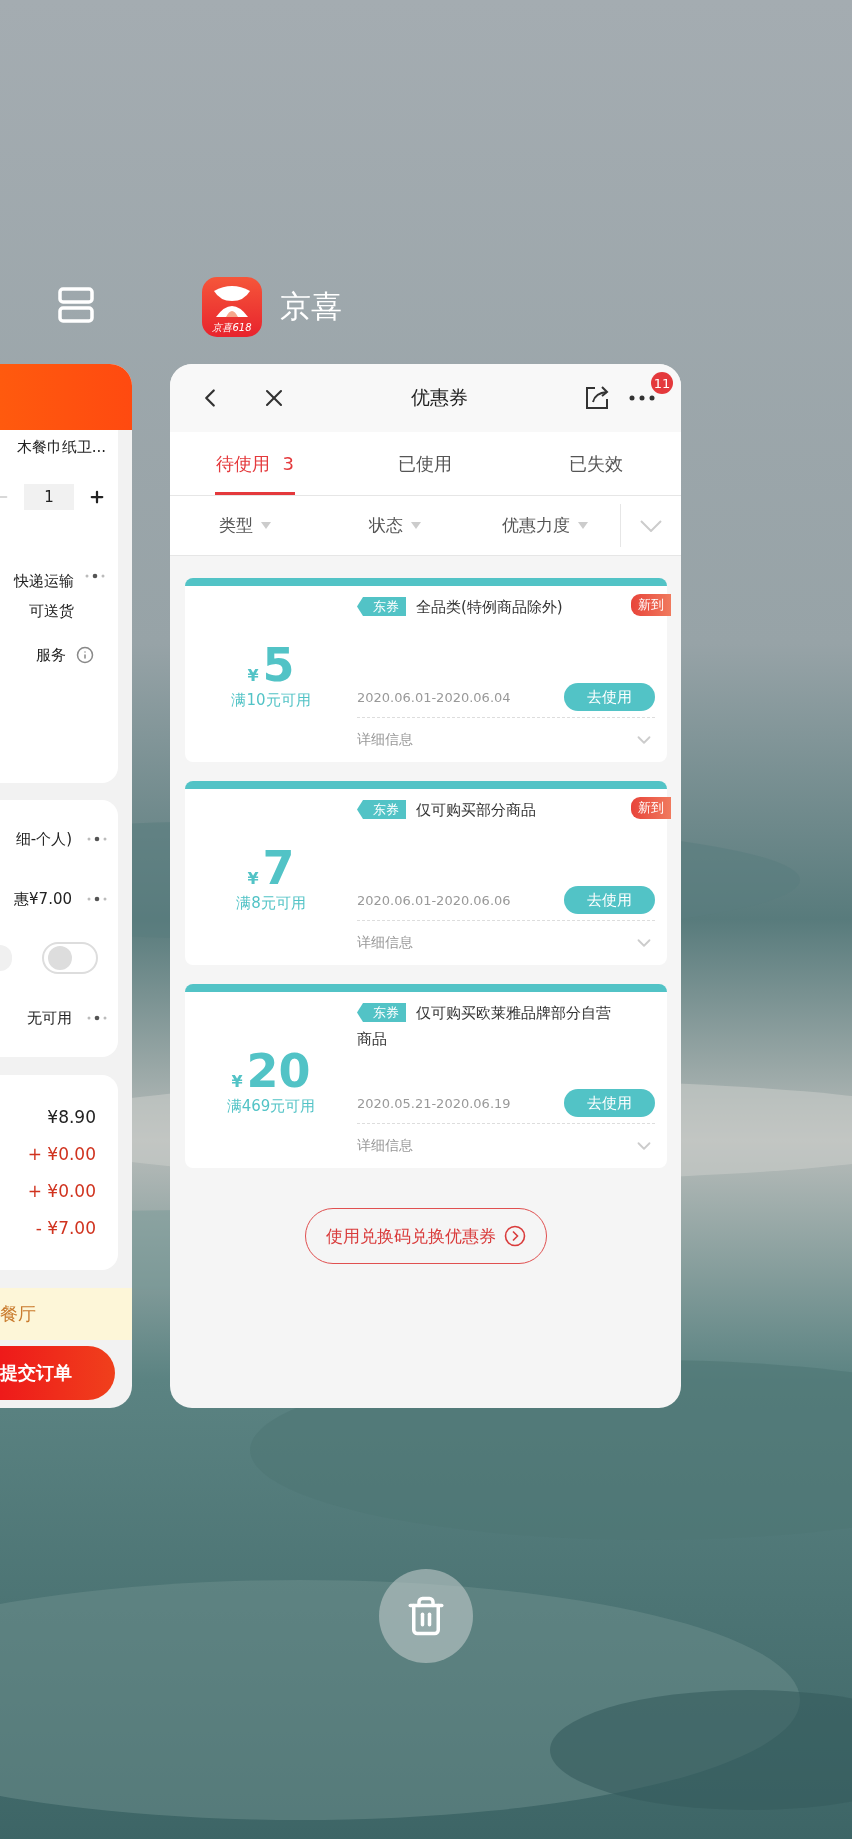 The width and height of the screenshot is (852, 1839). Describe the element at coordinates (51, 655) in the screenshot. I see `service-label: 服务` at that location.